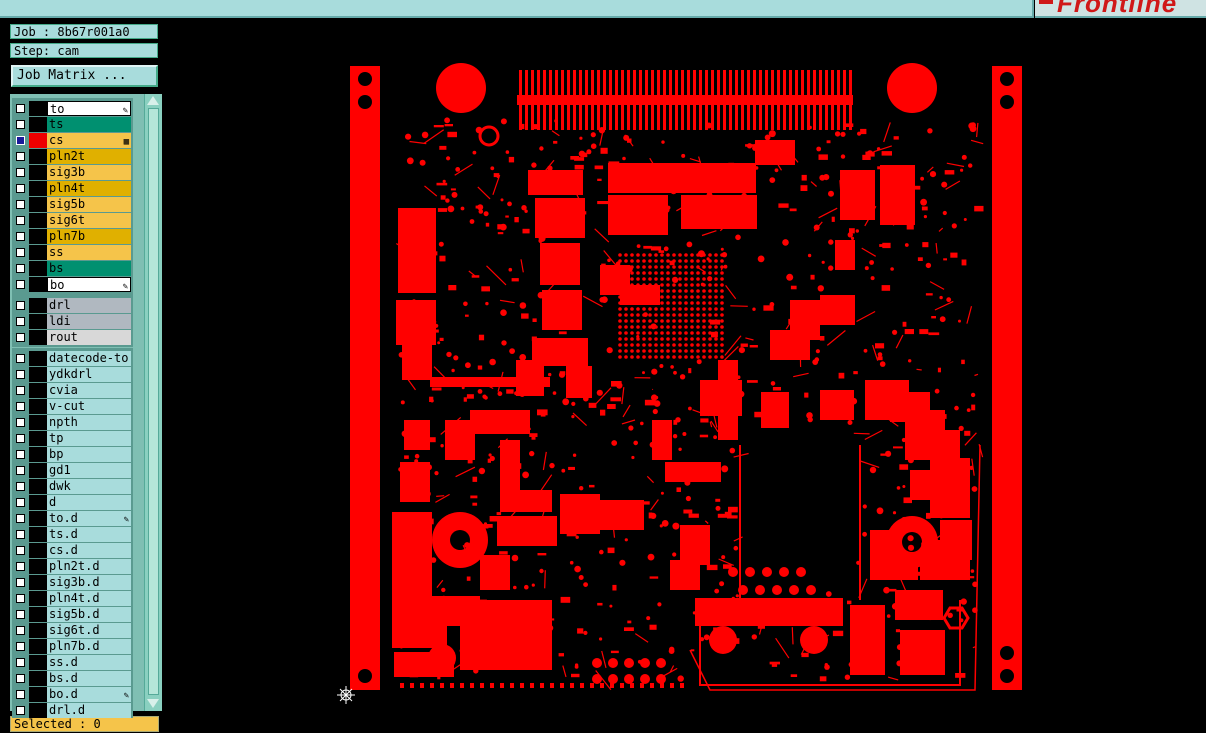  What do you see at coordinates (71, 454) in the screenshot?
I see `layer-row-bp: bp` at bounding box center [71, 454].